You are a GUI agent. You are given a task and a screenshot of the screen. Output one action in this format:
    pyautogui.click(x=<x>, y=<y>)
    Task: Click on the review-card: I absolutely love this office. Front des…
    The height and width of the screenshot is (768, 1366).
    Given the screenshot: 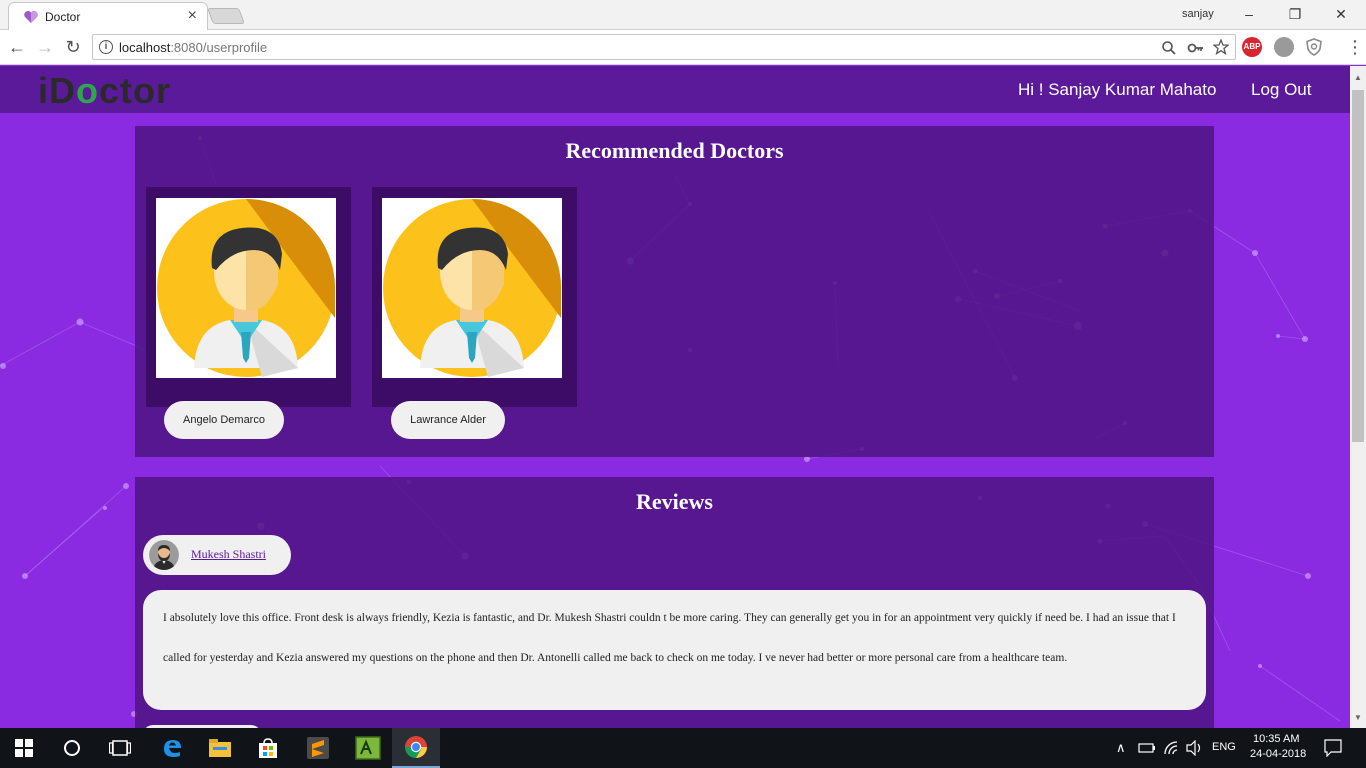 What is the action you would take?
    pyautogui.click(x=674, y=650)
    